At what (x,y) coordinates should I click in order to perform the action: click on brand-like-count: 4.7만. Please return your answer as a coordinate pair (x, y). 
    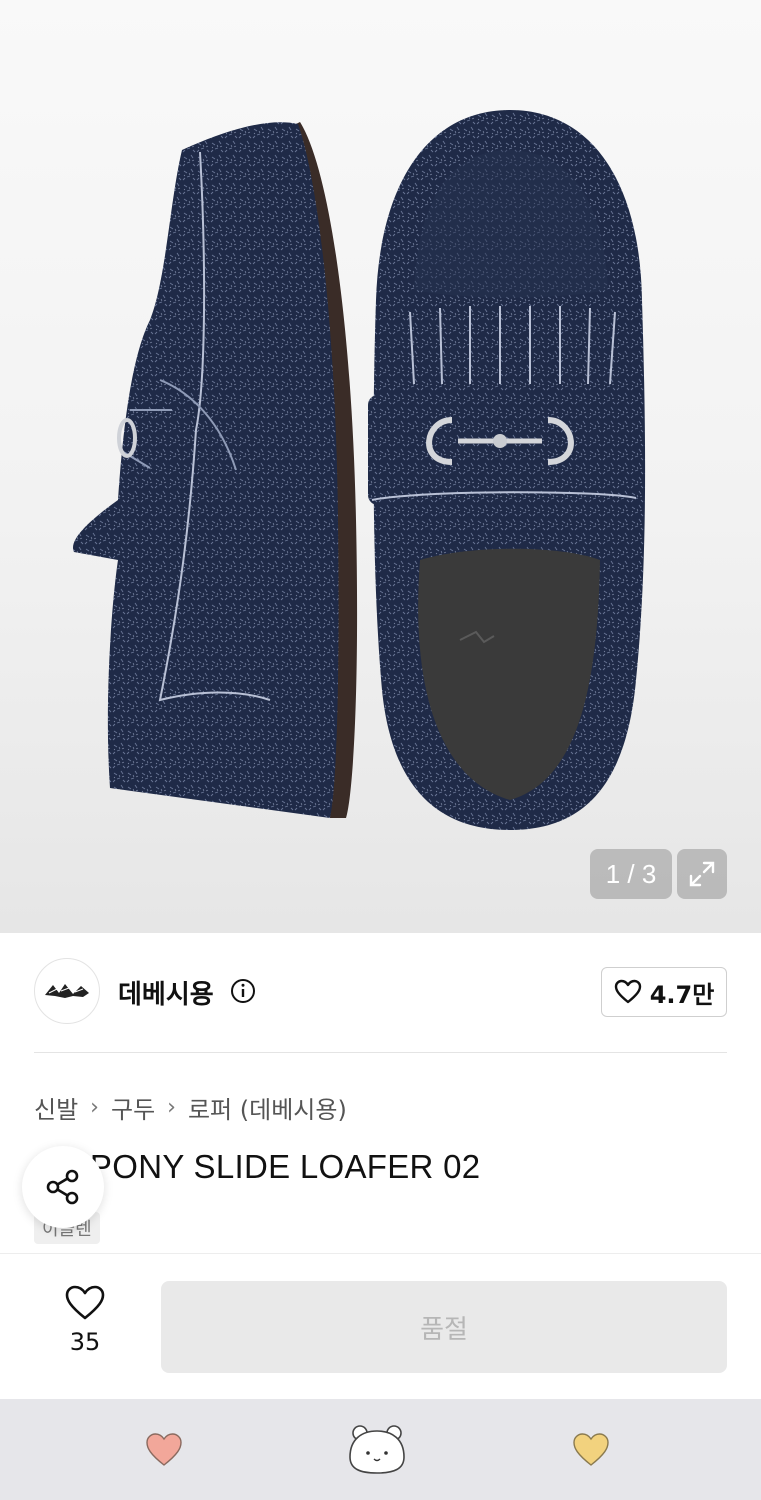
    Looking at the image, I should click on (682, 994).